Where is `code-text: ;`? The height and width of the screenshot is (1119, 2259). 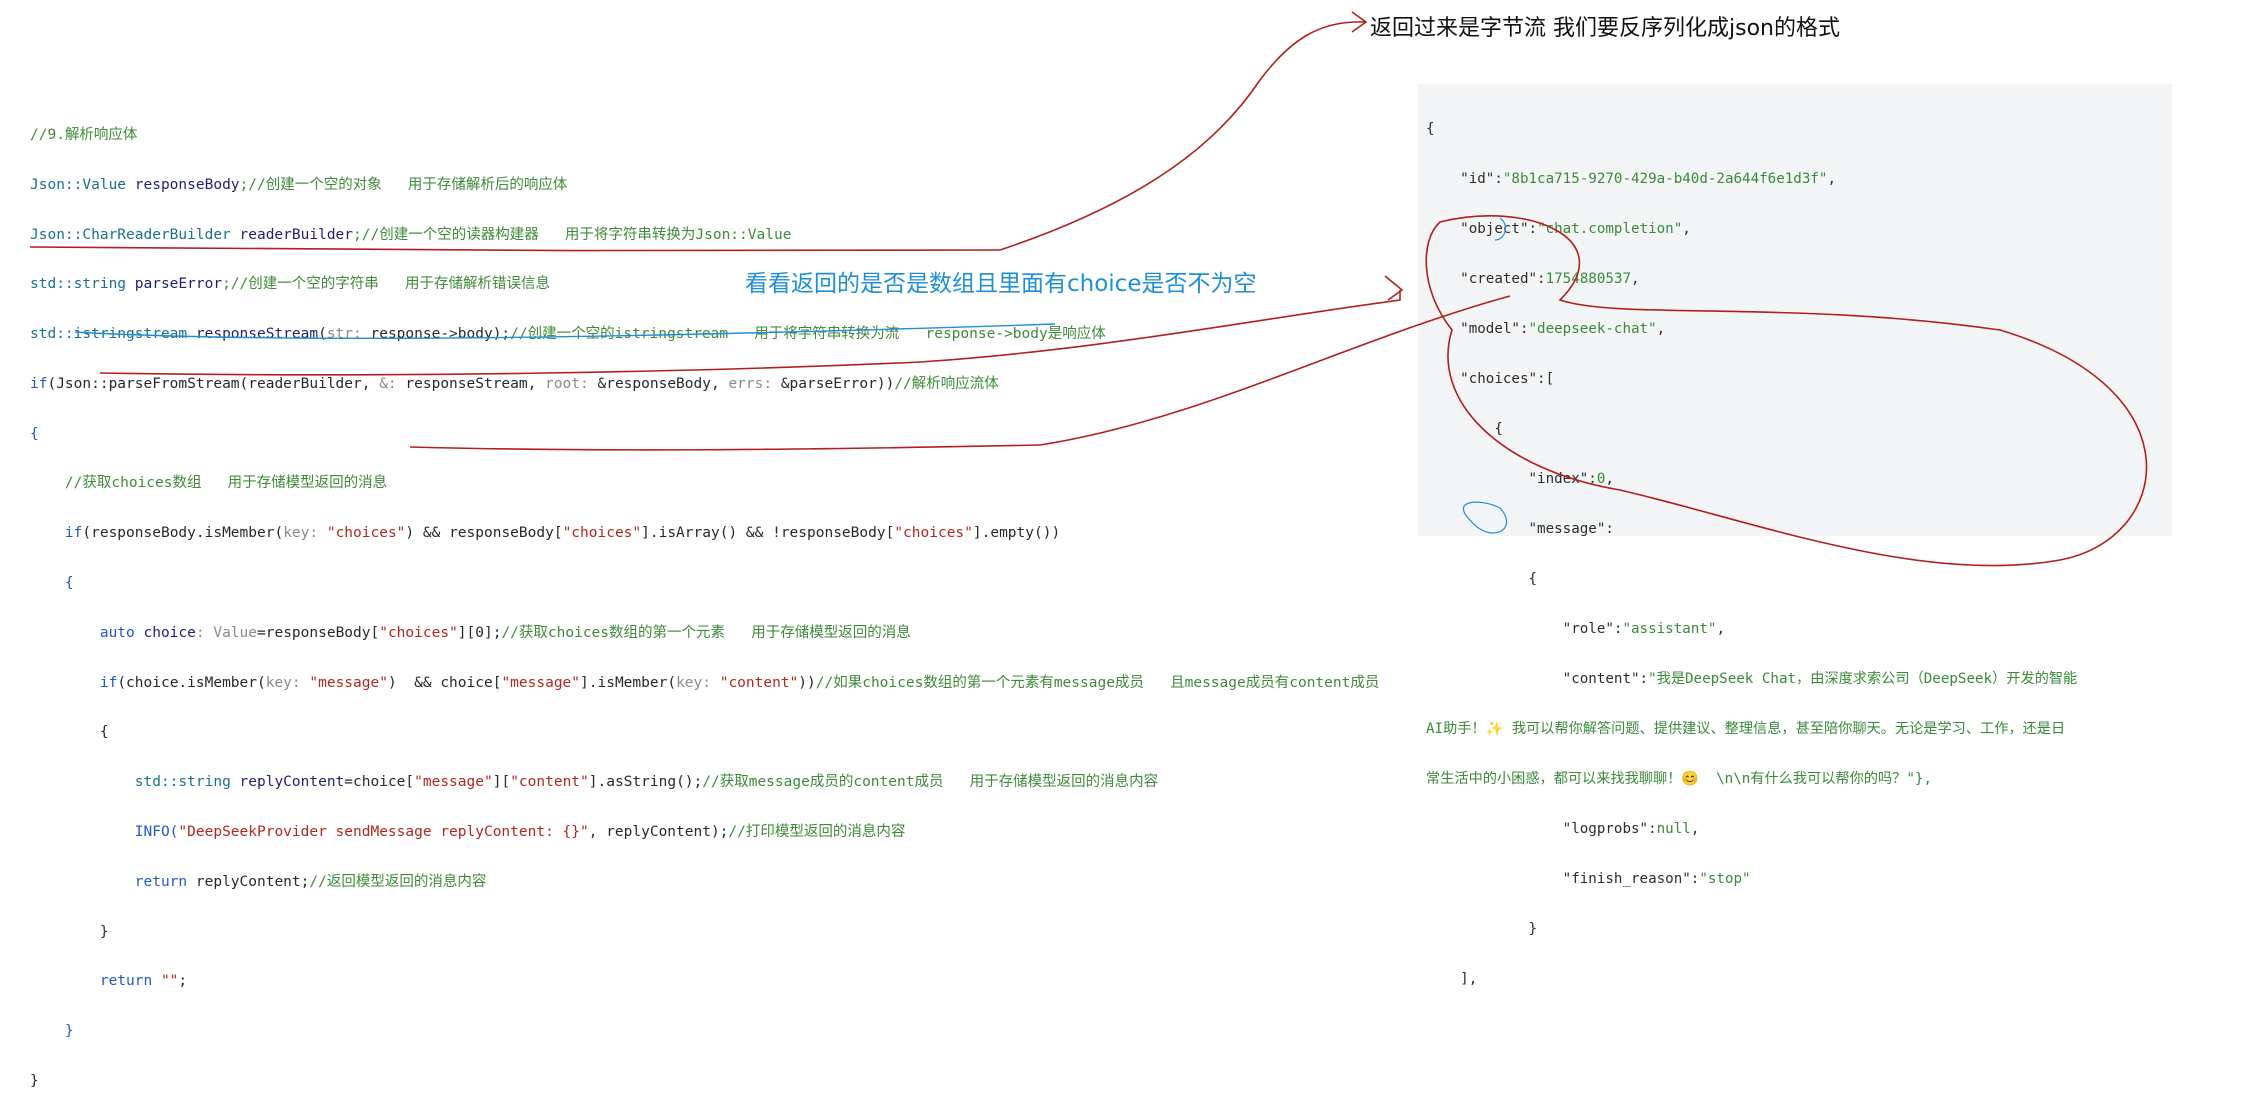
code-text: ; is located at coordinates (183, 981).